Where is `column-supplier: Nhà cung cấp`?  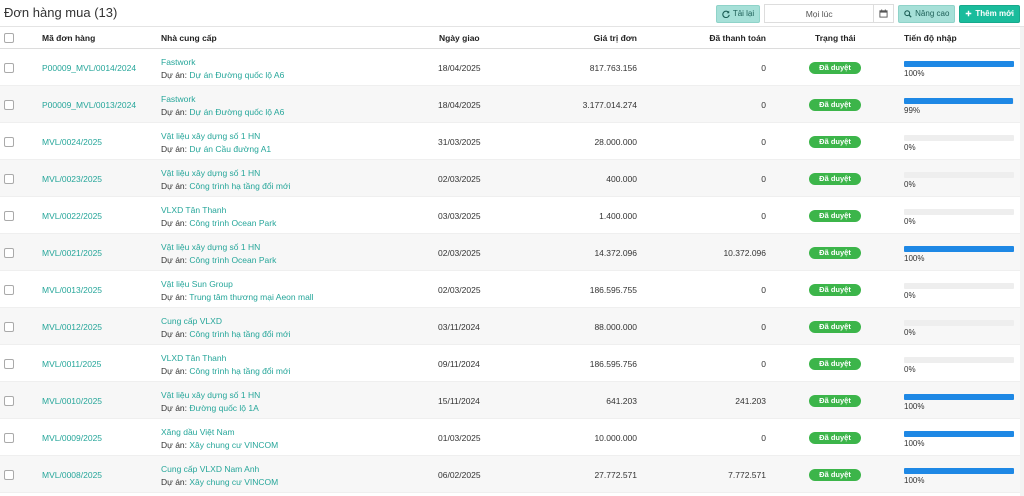
column-supplier: Nhà cung cấp is located at coordinates (189, 38).